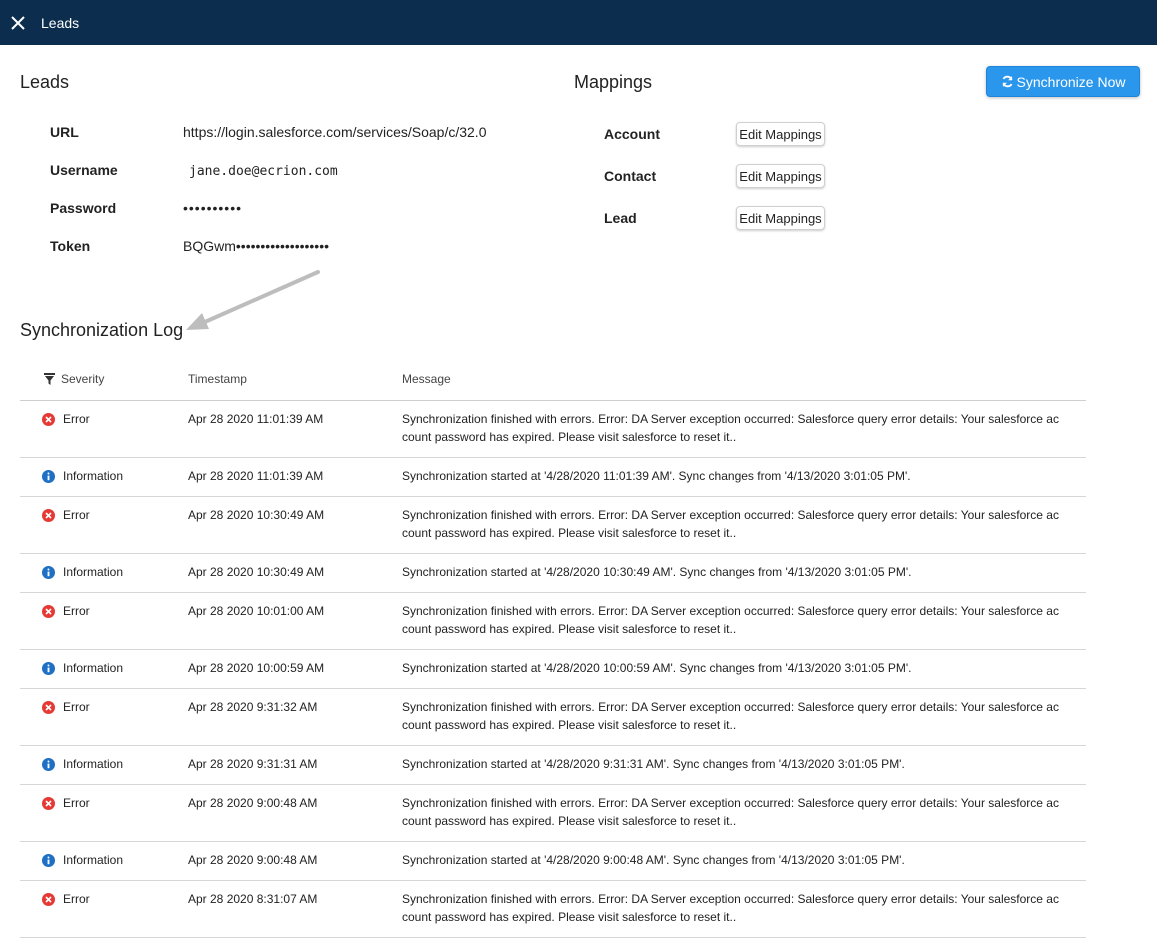 This screenshot has width=1157, height=942. I want to click on message-column-header: Message, so click(426, 379).